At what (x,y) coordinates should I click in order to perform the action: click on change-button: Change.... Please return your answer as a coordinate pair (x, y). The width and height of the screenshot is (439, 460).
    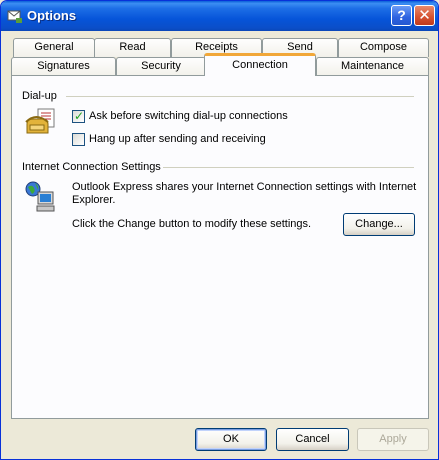
    Looking at the image, I should click on (379, 224).